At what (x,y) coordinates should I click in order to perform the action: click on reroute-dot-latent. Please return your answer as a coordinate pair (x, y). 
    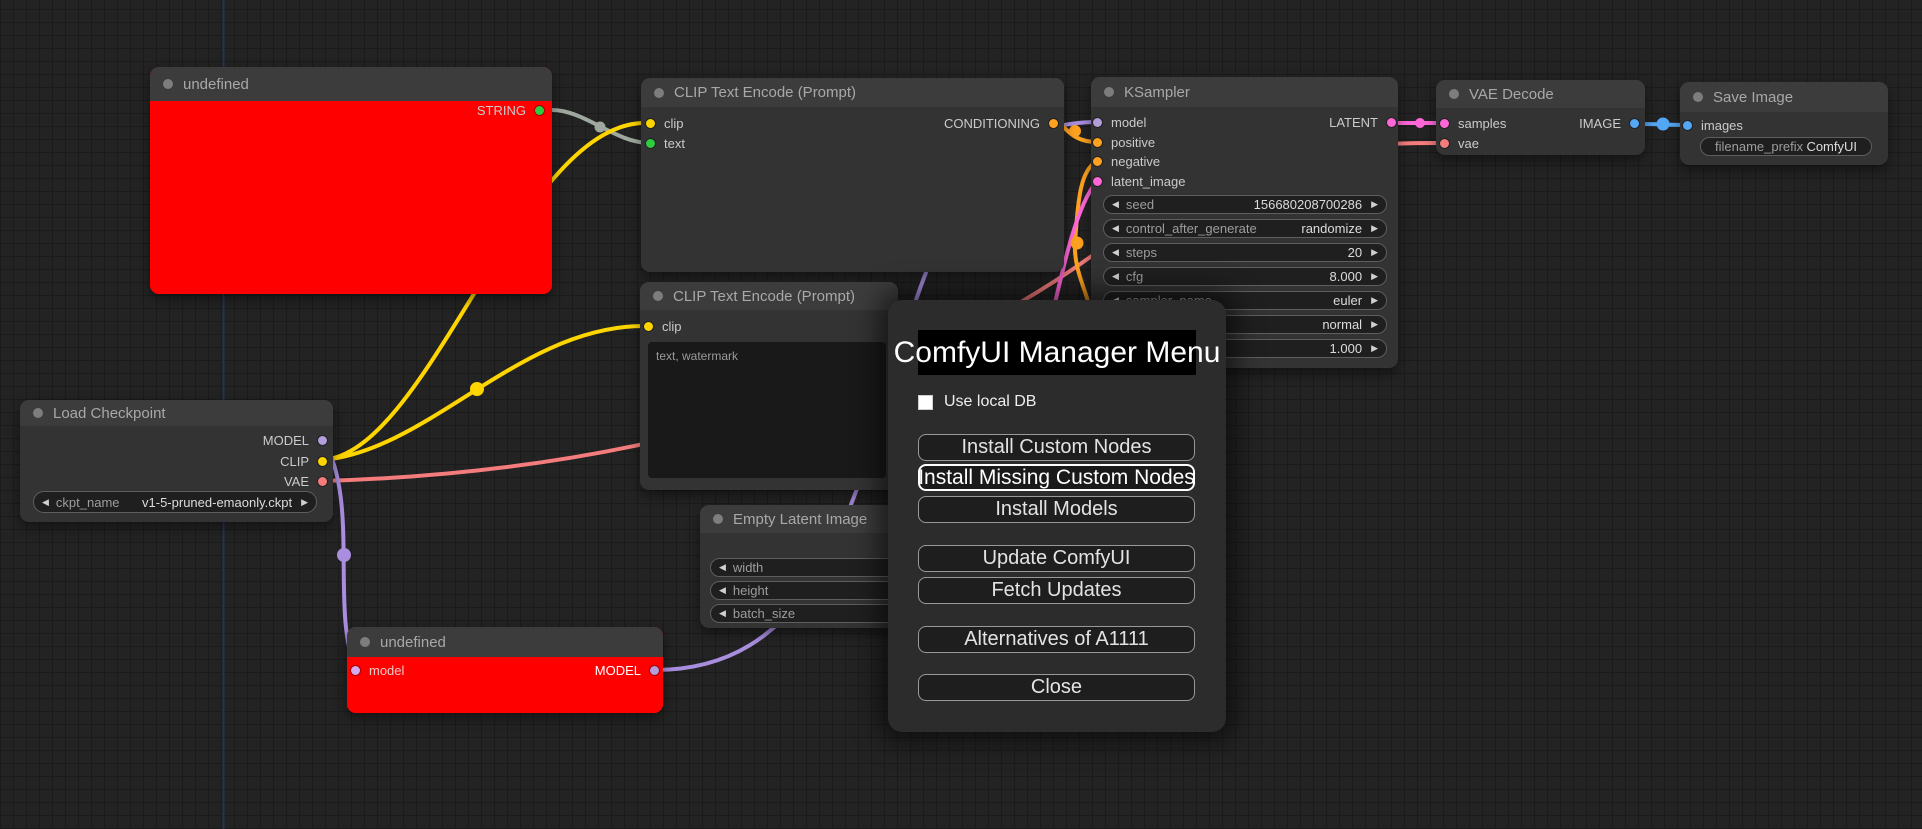
    Looking at the image, I should click on (1420, 123).